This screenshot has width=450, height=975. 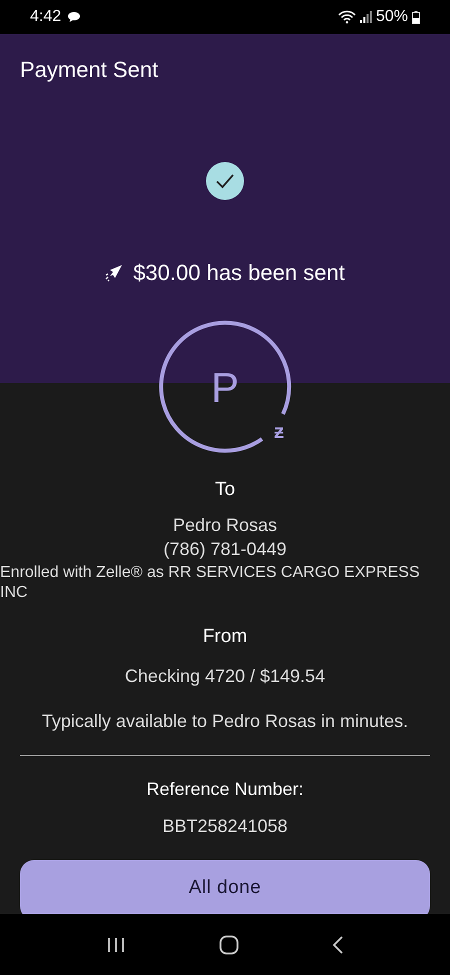 I want to click on chat-bubble-icon, so click(x=74, y=17).